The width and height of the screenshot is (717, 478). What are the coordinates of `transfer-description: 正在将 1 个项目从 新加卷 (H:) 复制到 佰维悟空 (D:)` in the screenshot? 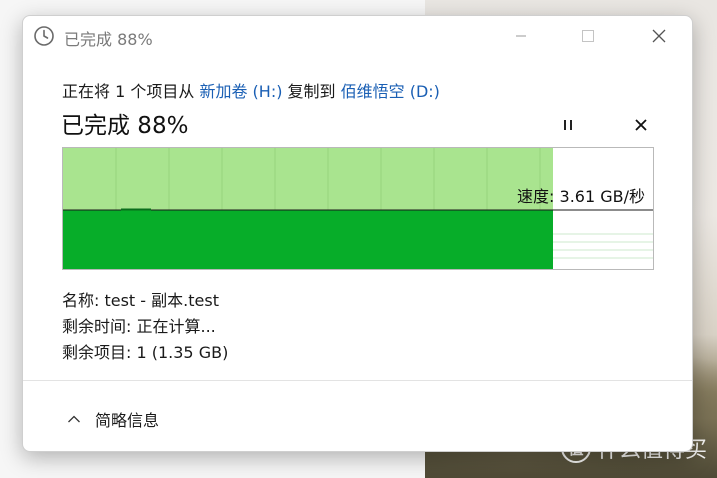 It's located at (251, 90).